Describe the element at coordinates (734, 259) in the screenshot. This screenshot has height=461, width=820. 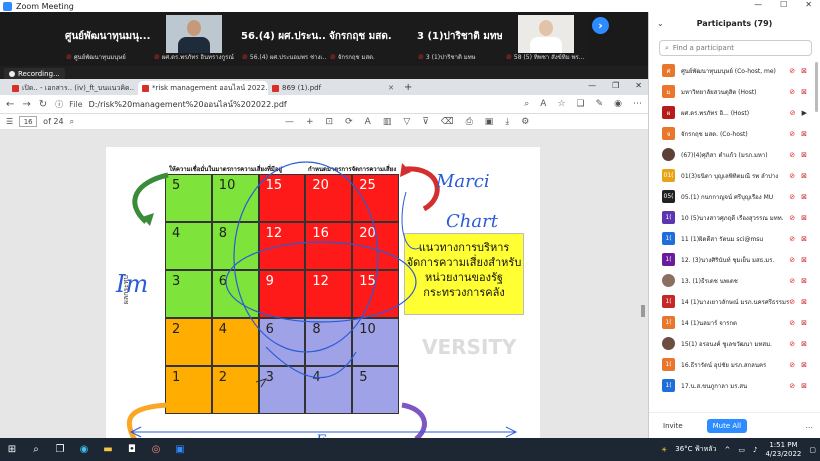
I see `participant-row: 1(12. (3)นางศิรินันท์ ชุมเย็น มสธ.มร. ⊘ ⊠` at that location.